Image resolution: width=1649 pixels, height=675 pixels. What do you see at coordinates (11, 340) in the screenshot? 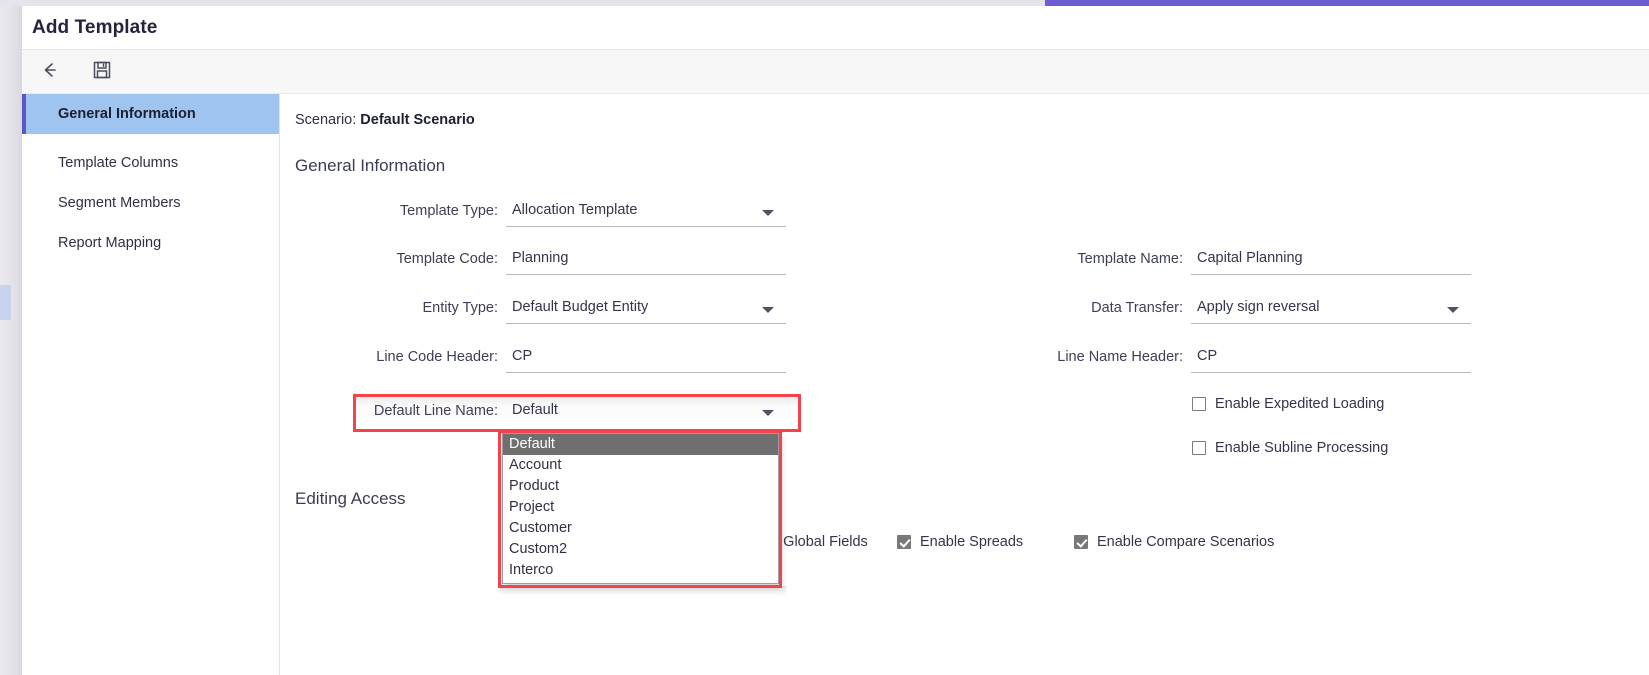
I see `outer-left-gutter` at bounding box center [11, 340].